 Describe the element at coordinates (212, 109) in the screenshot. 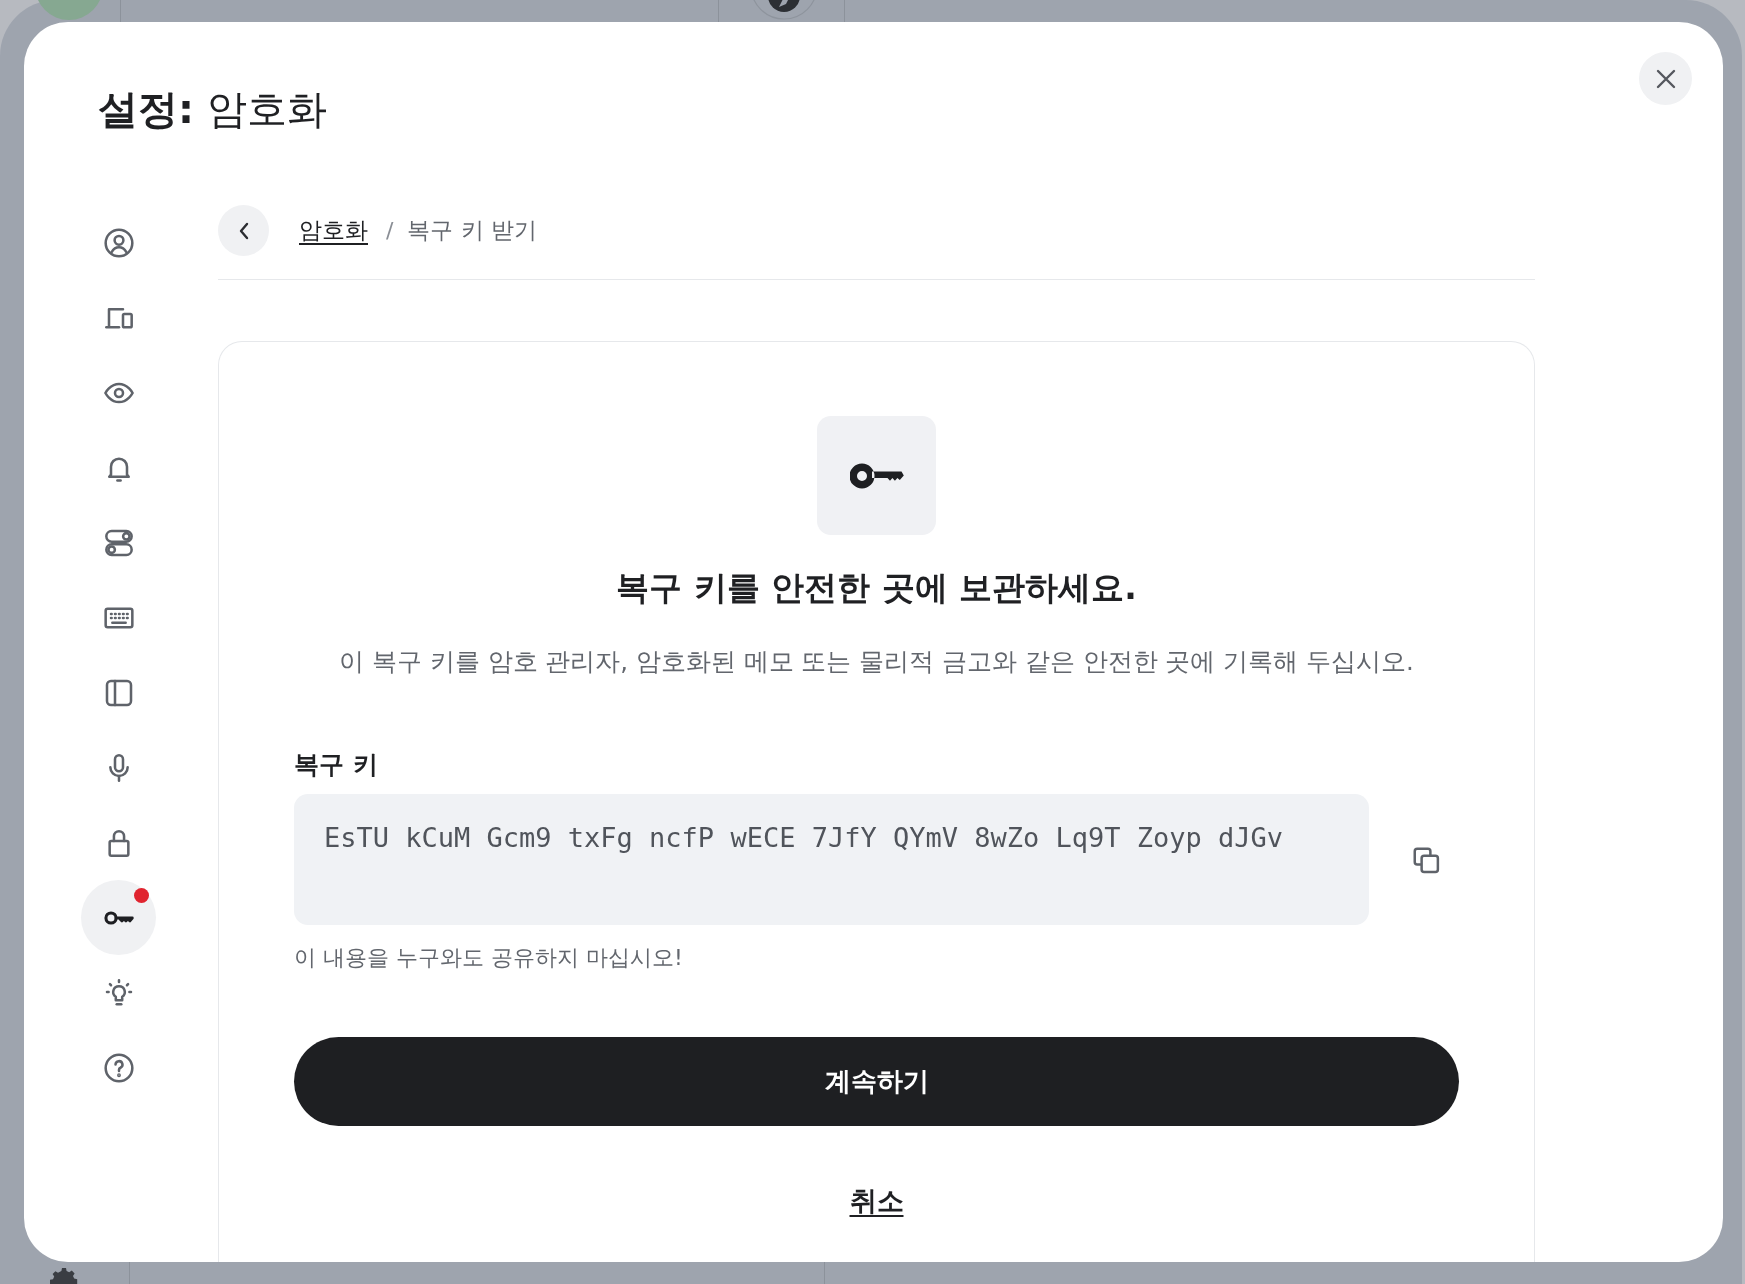

I see `dialog-title: 설정: 암호화` at that location.